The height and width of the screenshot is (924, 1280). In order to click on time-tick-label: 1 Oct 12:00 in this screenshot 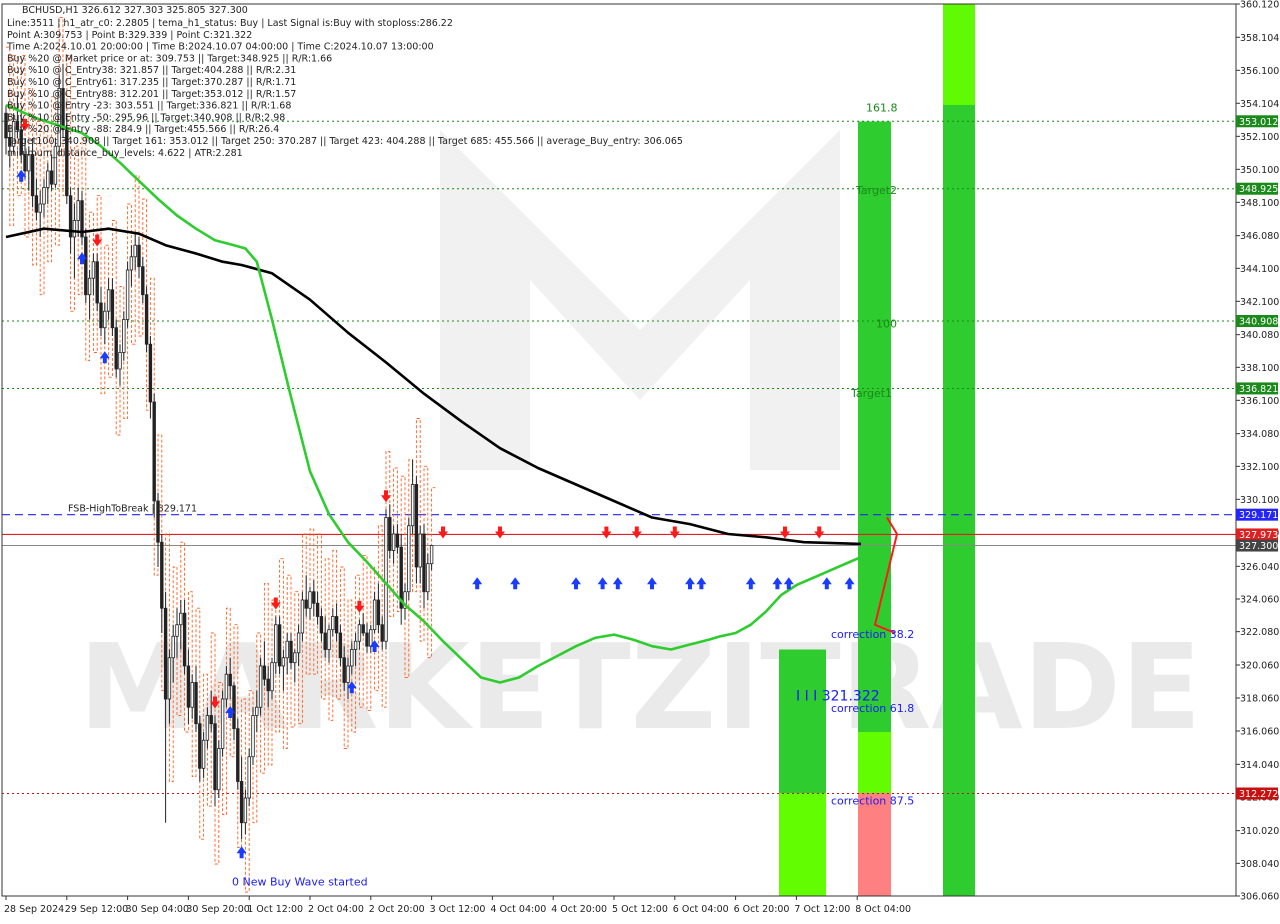, I will do `click(275, 909)`.